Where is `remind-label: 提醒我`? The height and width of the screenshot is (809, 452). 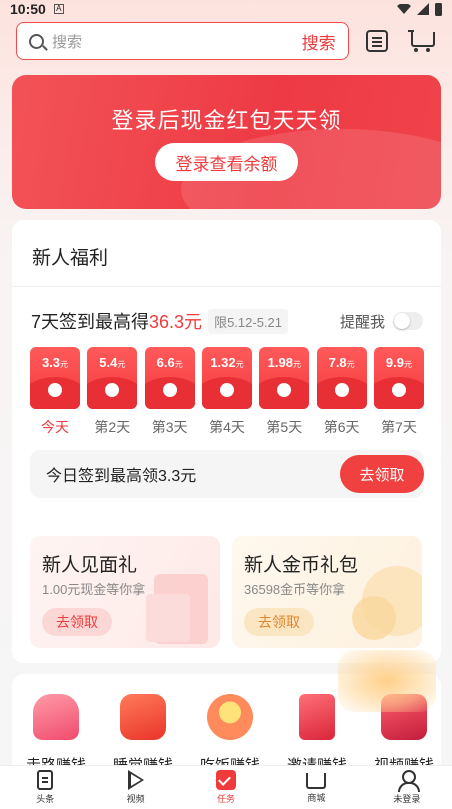
remind-label: 提醒我 is located at coordinates (362, 322).